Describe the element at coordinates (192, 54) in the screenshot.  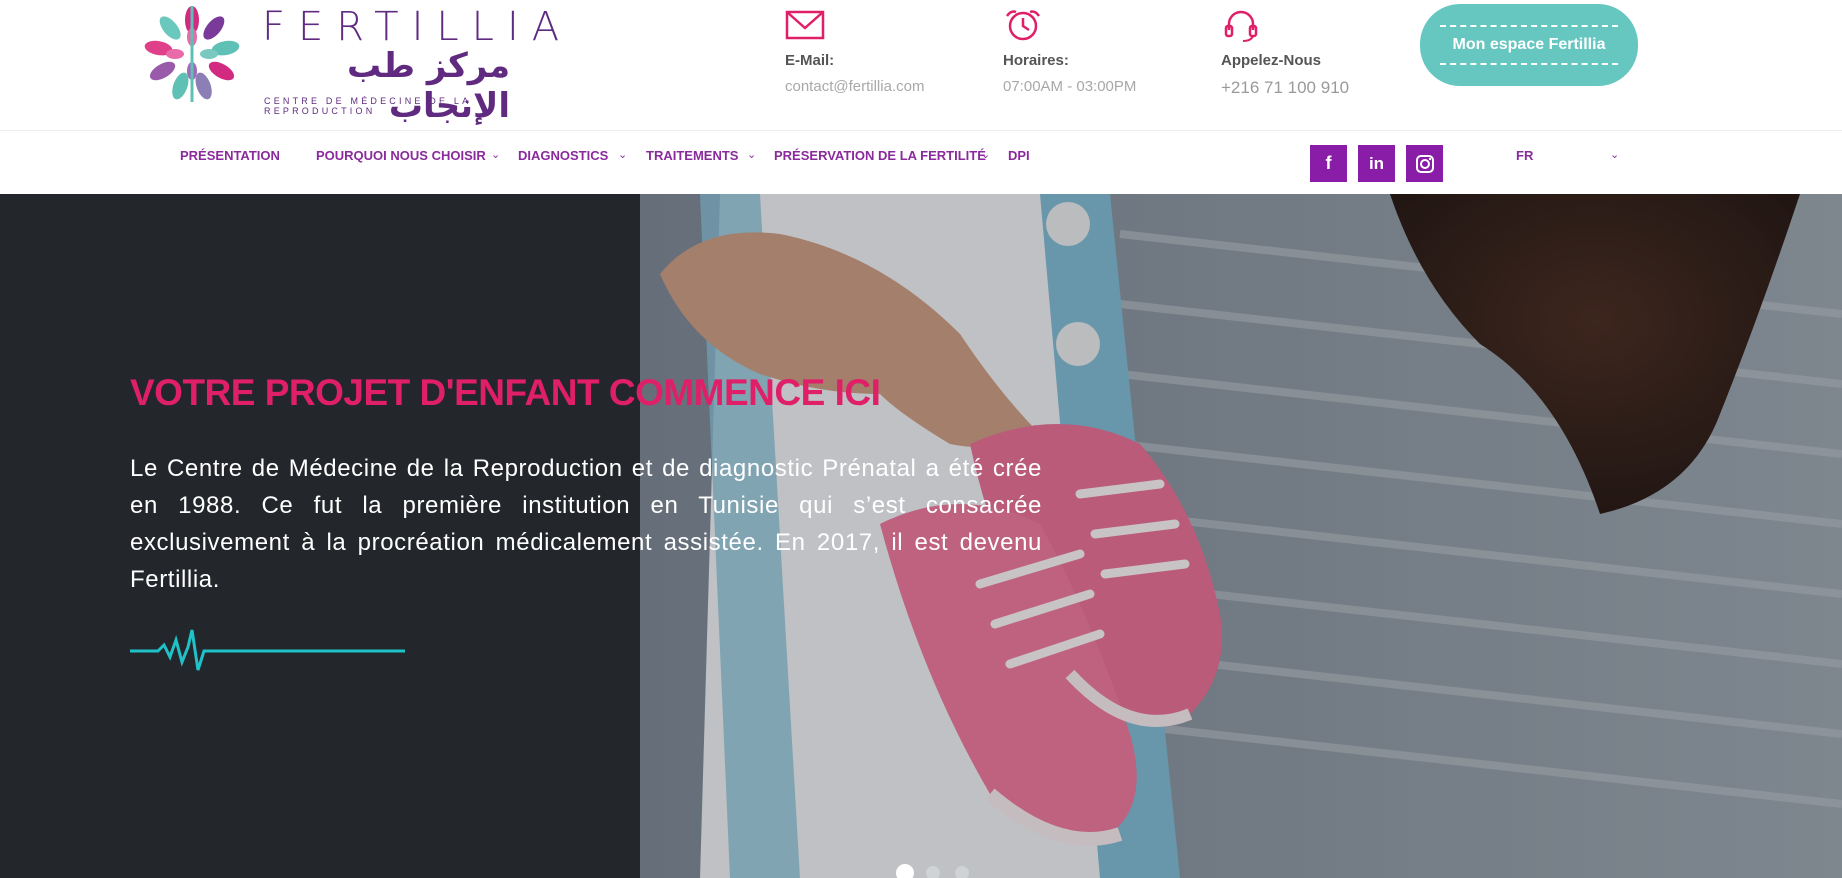
I see `flower-logo-icon` at that location.